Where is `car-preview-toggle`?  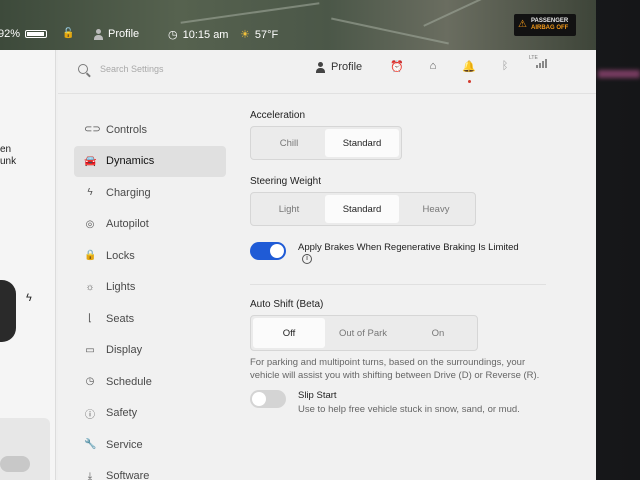 car-preview-toggle is located at coordinates (15, 464).